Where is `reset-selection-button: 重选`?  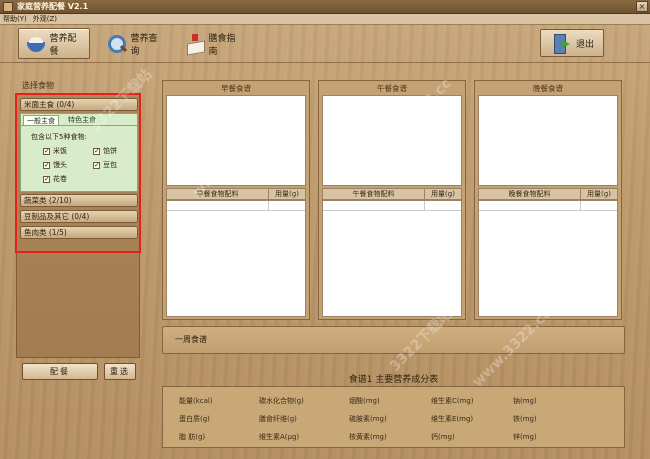 reset-selection-button: 重选 is located at coordinates (120, 371).